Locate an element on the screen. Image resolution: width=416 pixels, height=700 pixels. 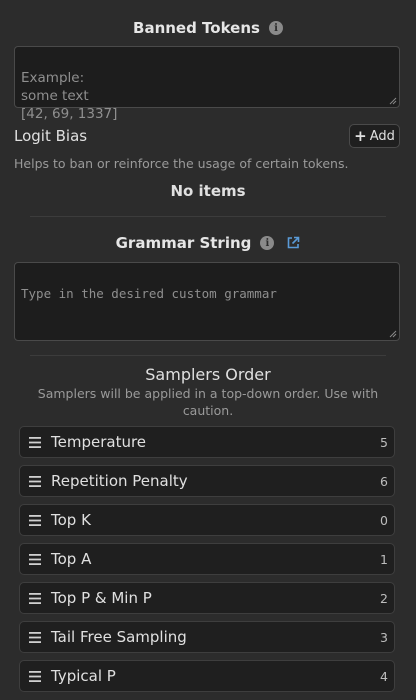
add-logit-bias-button: + Add is located at coordinates (374, 136).